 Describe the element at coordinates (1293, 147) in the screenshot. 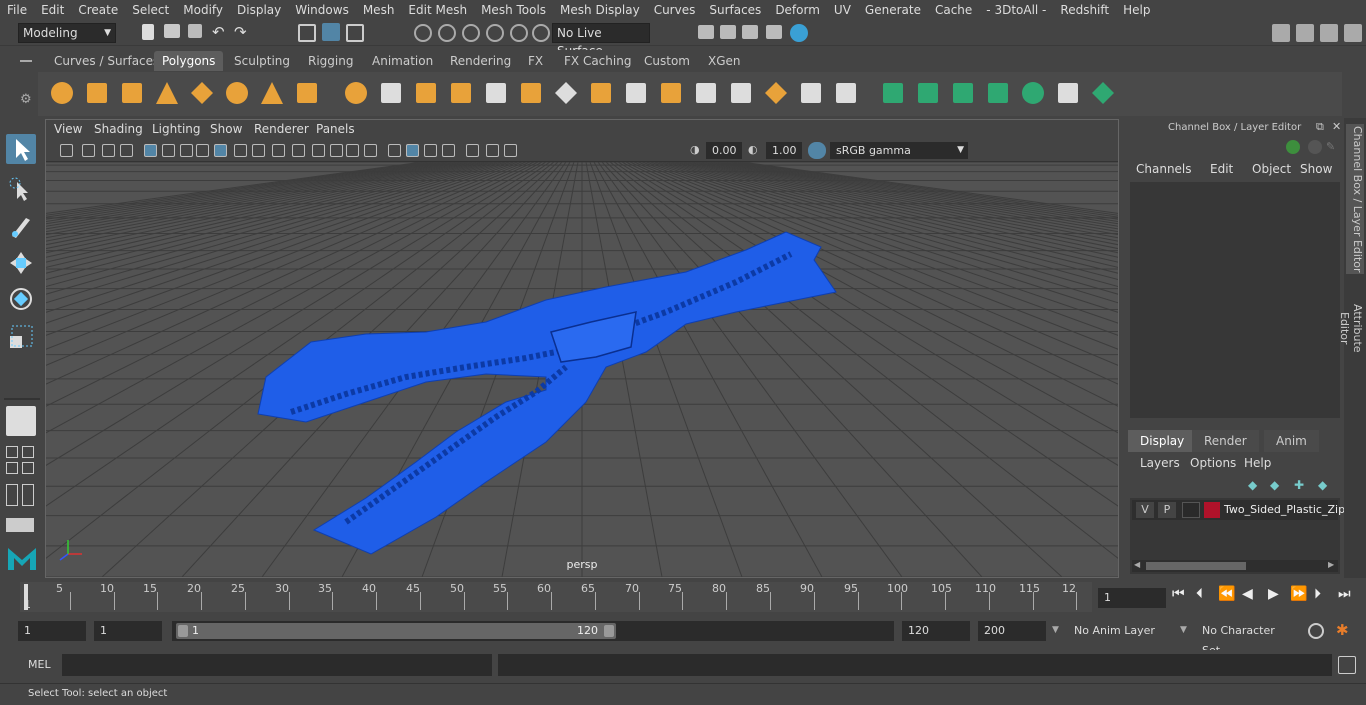

I see `channel-box-sync-icon` at that location.